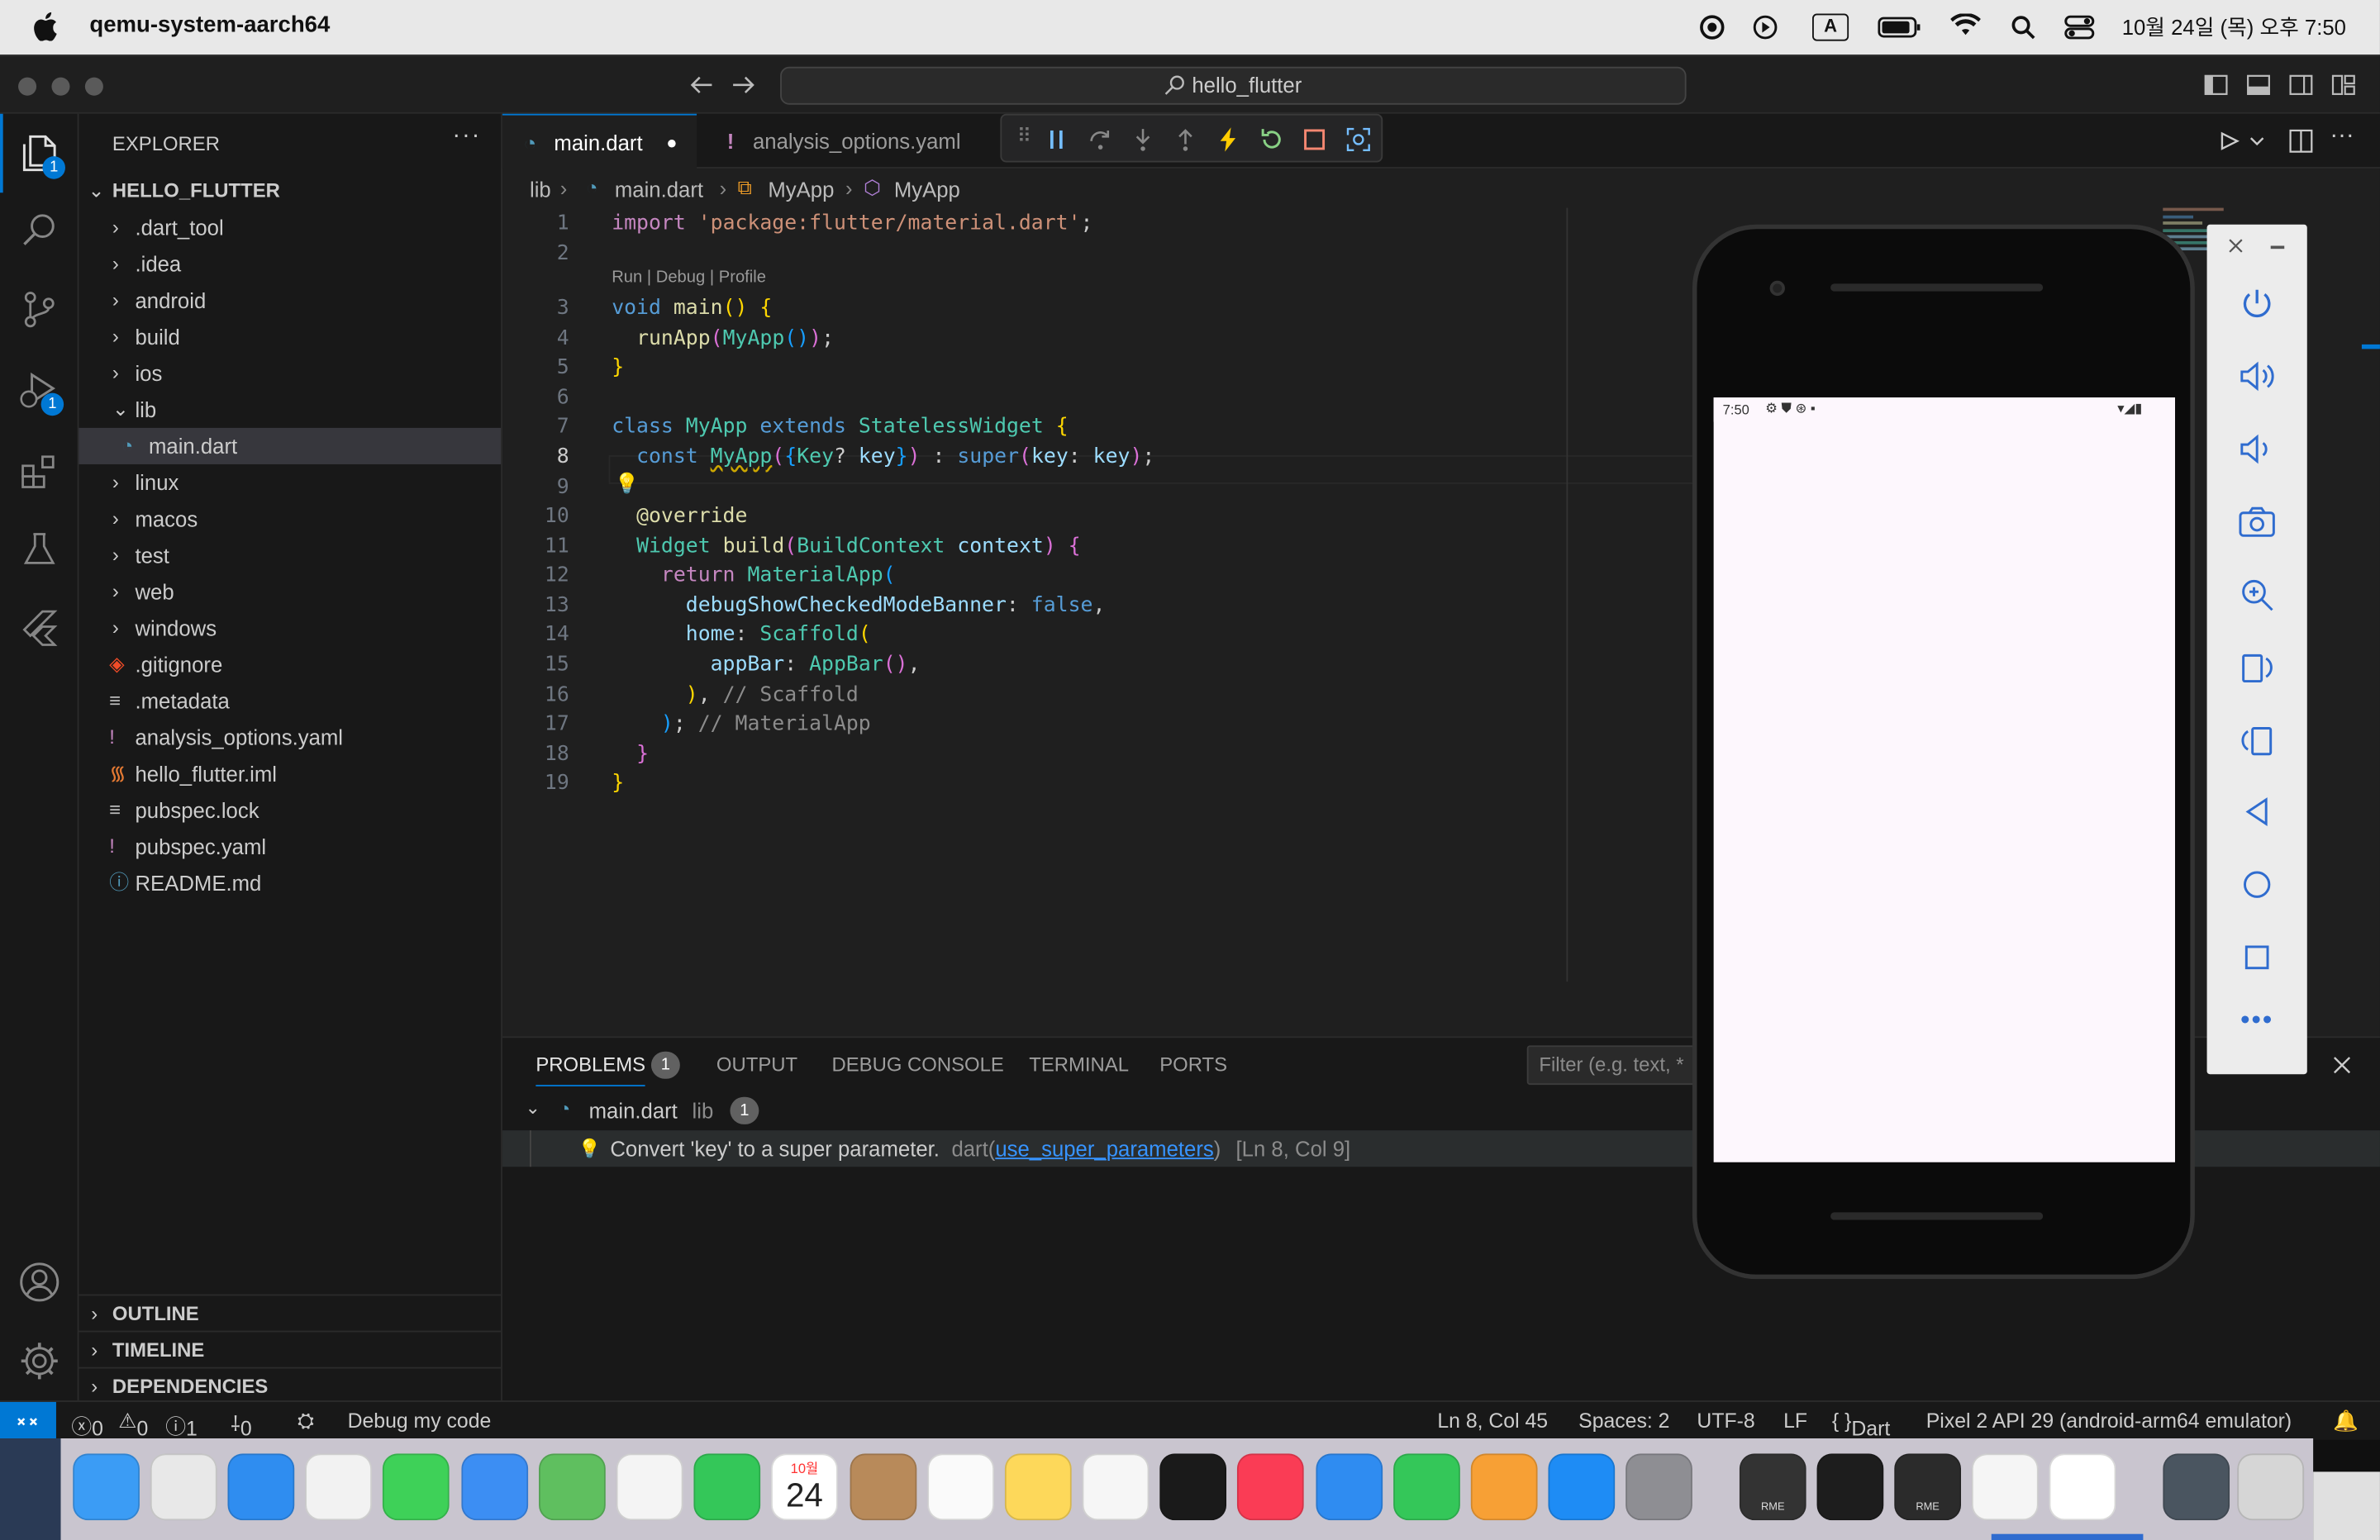 This screenshot has height=1540, width=2380. What do you see at coordinates (338, 1487) in the screenshot?
I see `dock-chrome-icon` at bounding box center [338, 1487].